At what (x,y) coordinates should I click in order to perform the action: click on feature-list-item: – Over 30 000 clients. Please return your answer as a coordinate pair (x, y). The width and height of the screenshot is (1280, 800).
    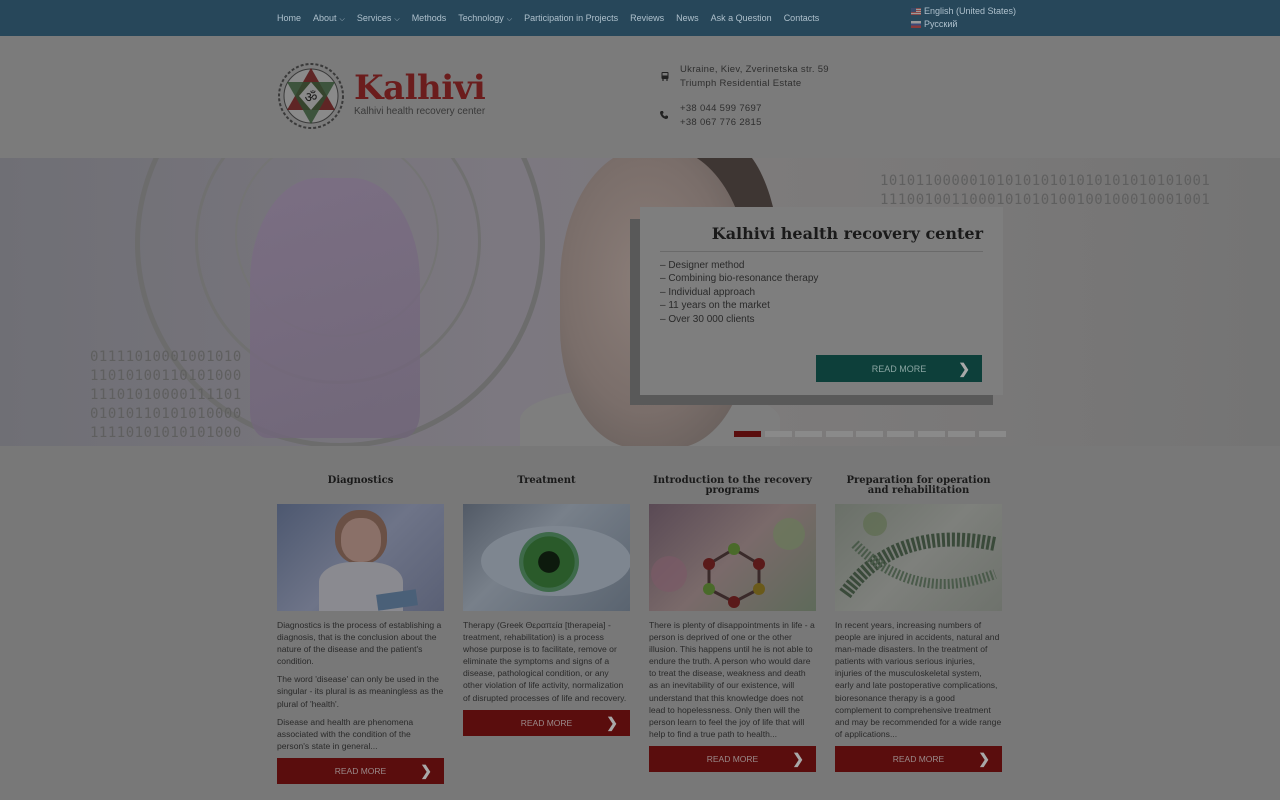
    Looking at the image, I should click on (707, 319).